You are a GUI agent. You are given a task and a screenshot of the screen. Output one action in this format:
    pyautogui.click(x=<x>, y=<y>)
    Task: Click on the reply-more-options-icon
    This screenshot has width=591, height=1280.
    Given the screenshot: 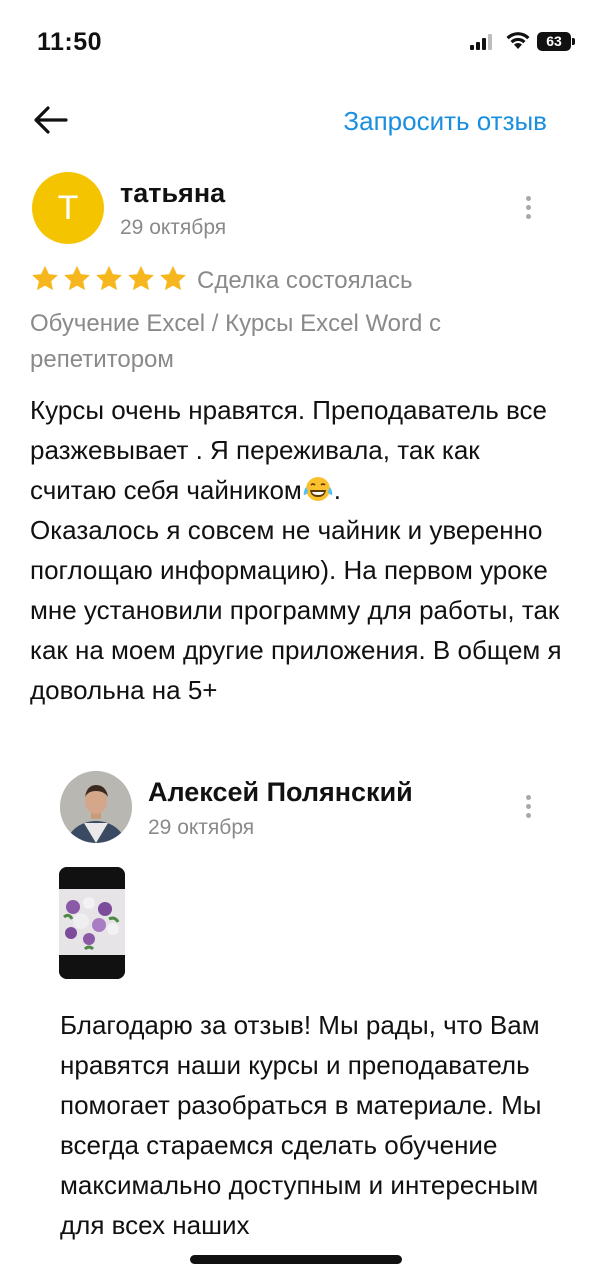 What is the action you would take?
    pyautogui.click(x=528, y=810)
    